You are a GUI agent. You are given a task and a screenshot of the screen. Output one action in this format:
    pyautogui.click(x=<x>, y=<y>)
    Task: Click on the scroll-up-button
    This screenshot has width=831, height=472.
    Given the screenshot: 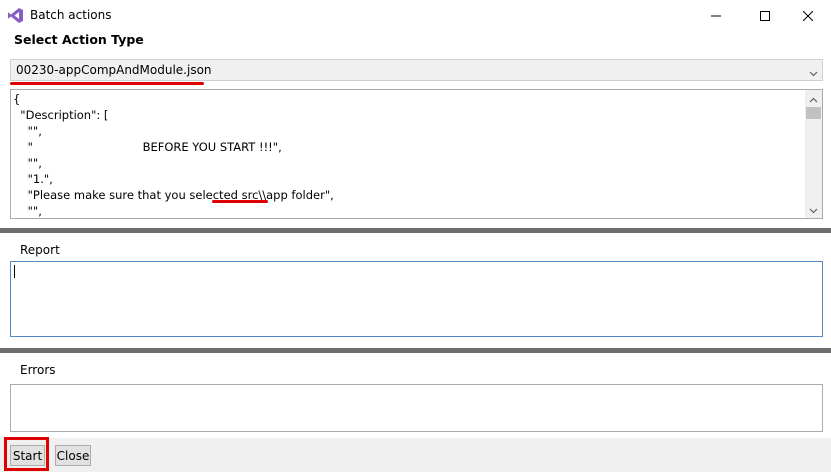 What is the action you would take?
    pyautogui.click(x=813, y=98)
    